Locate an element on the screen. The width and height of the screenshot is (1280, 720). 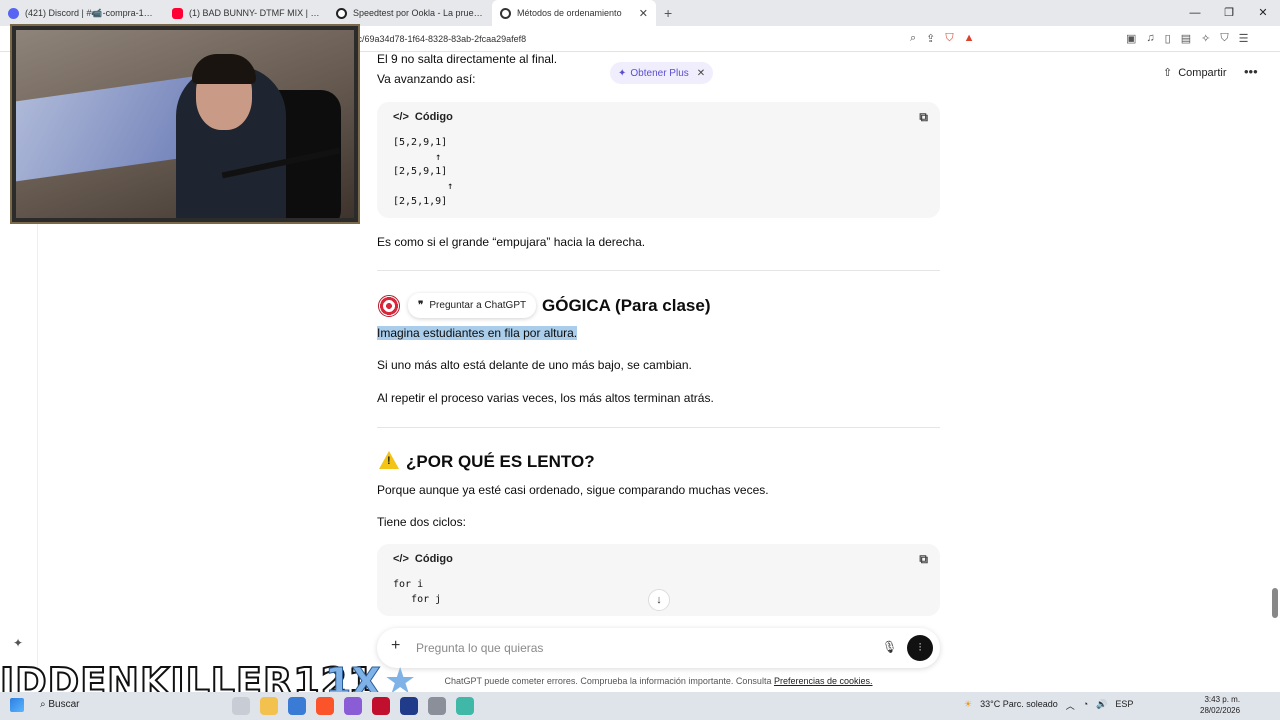
discord-icon is located at coordinates (13, 13).